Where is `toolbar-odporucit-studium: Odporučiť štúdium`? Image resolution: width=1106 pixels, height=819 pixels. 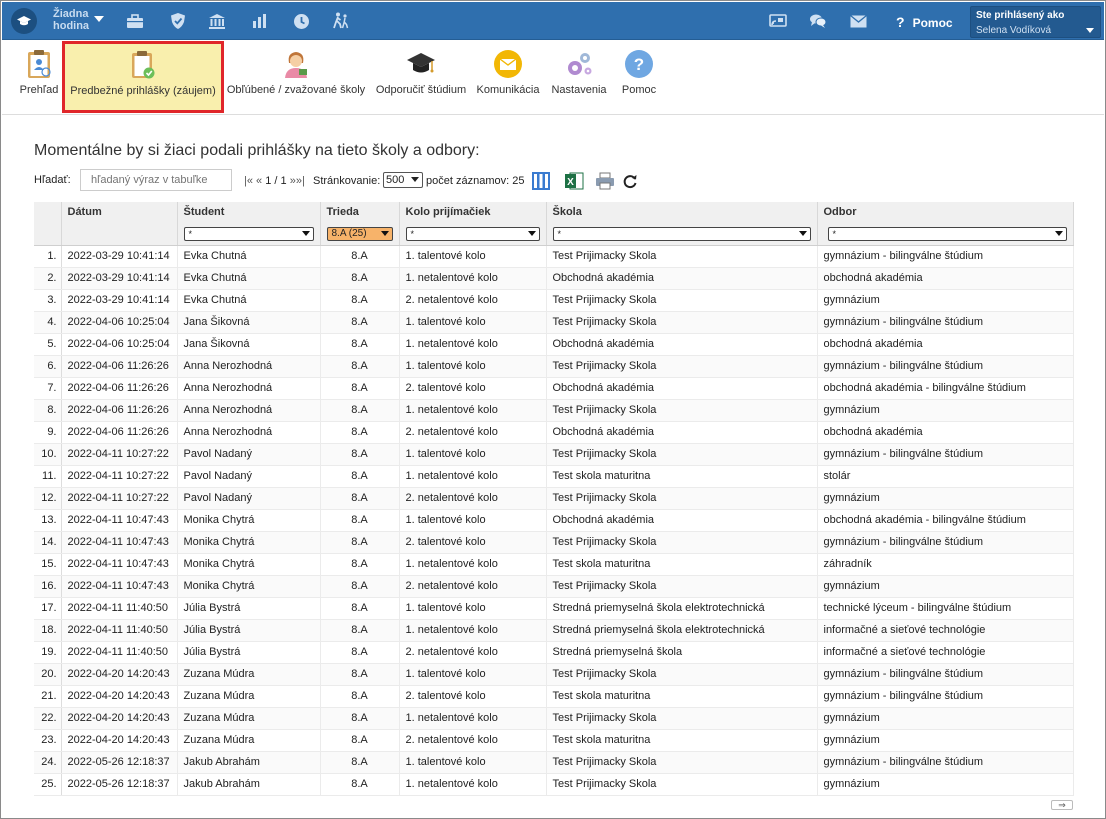 toolbar-odporucit-studium: Odporučiť štúdium is located at coordinates (421, 78).